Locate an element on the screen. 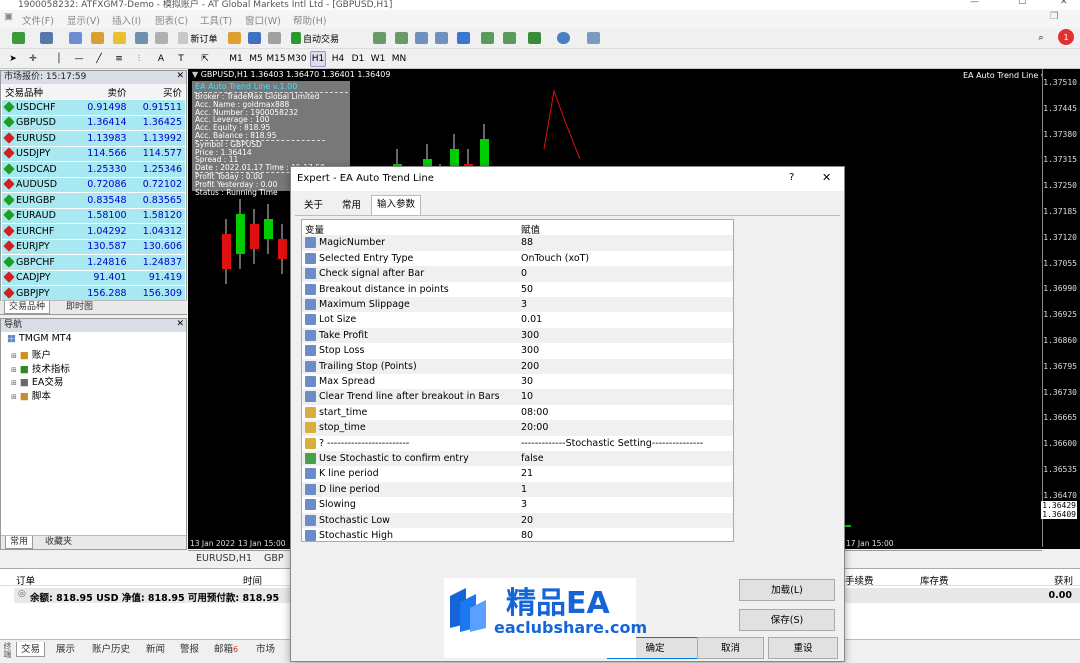  param-row: Selected Entry Type OnTouch (xoT) is located at coordinates (517, 258).